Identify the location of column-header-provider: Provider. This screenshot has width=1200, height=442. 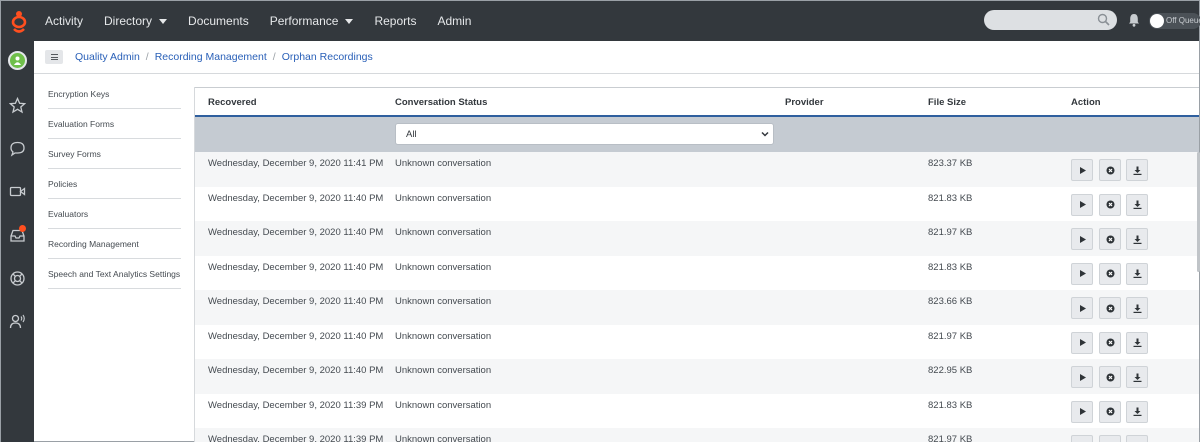
(804, 102).